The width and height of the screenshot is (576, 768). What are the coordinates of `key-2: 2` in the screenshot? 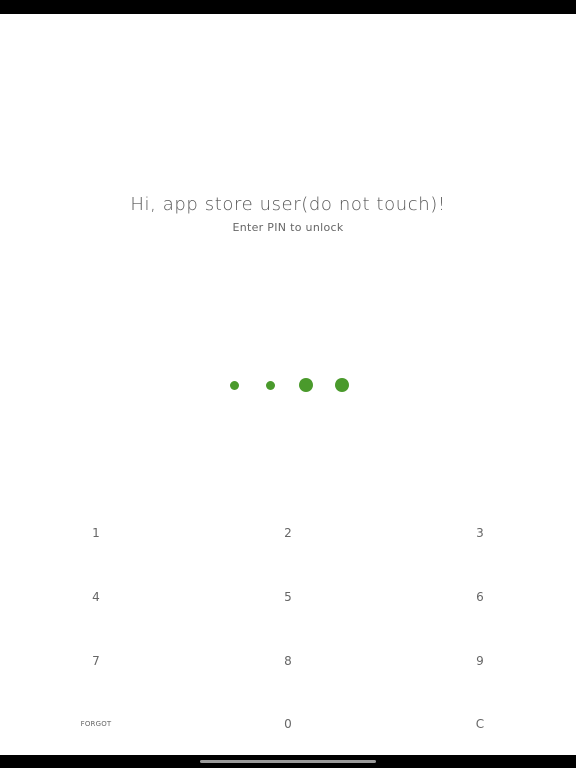 It's located at (288, 533).